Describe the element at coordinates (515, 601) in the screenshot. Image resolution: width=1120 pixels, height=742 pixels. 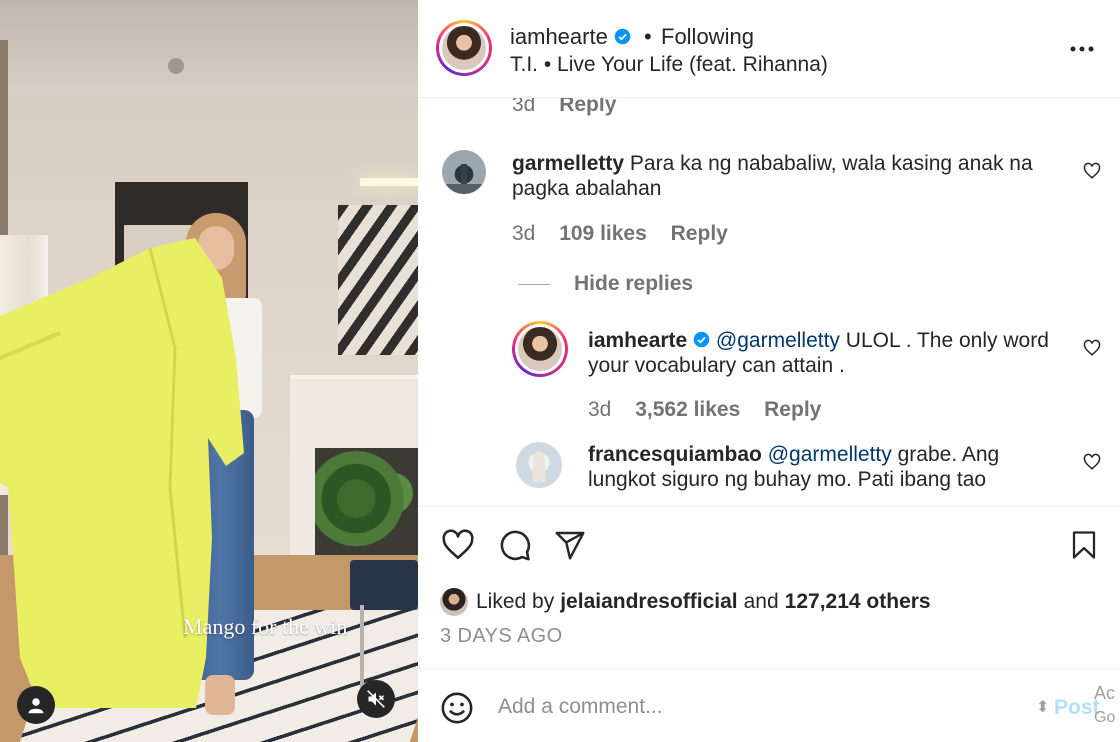
I see `liked-by-prefix: Liked by` at that location.